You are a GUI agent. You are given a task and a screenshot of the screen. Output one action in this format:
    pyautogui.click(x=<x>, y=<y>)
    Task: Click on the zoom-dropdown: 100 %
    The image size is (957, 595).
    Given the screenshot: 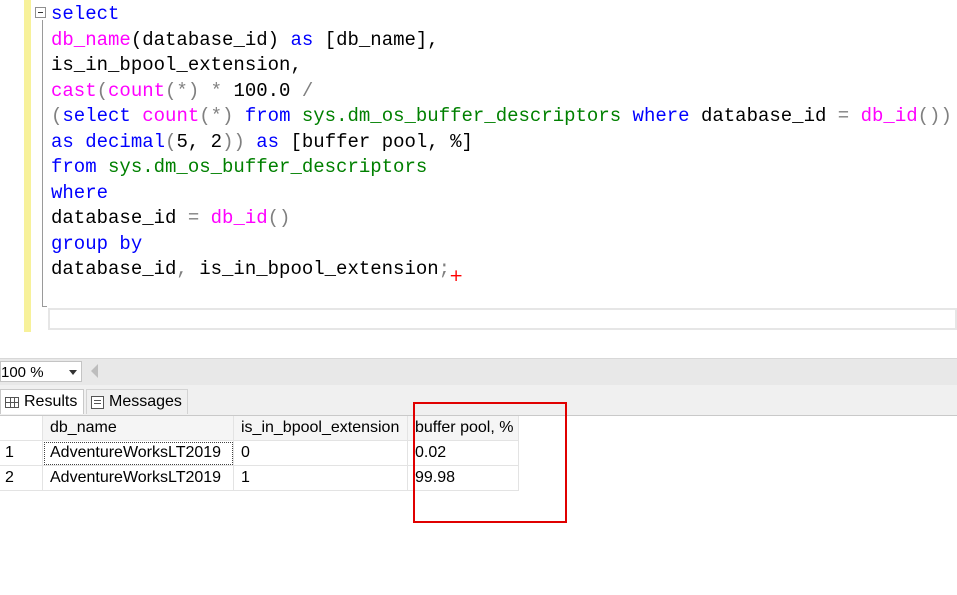 What is the action you would take?
    pyautogui.click(x=41, y=371)
    